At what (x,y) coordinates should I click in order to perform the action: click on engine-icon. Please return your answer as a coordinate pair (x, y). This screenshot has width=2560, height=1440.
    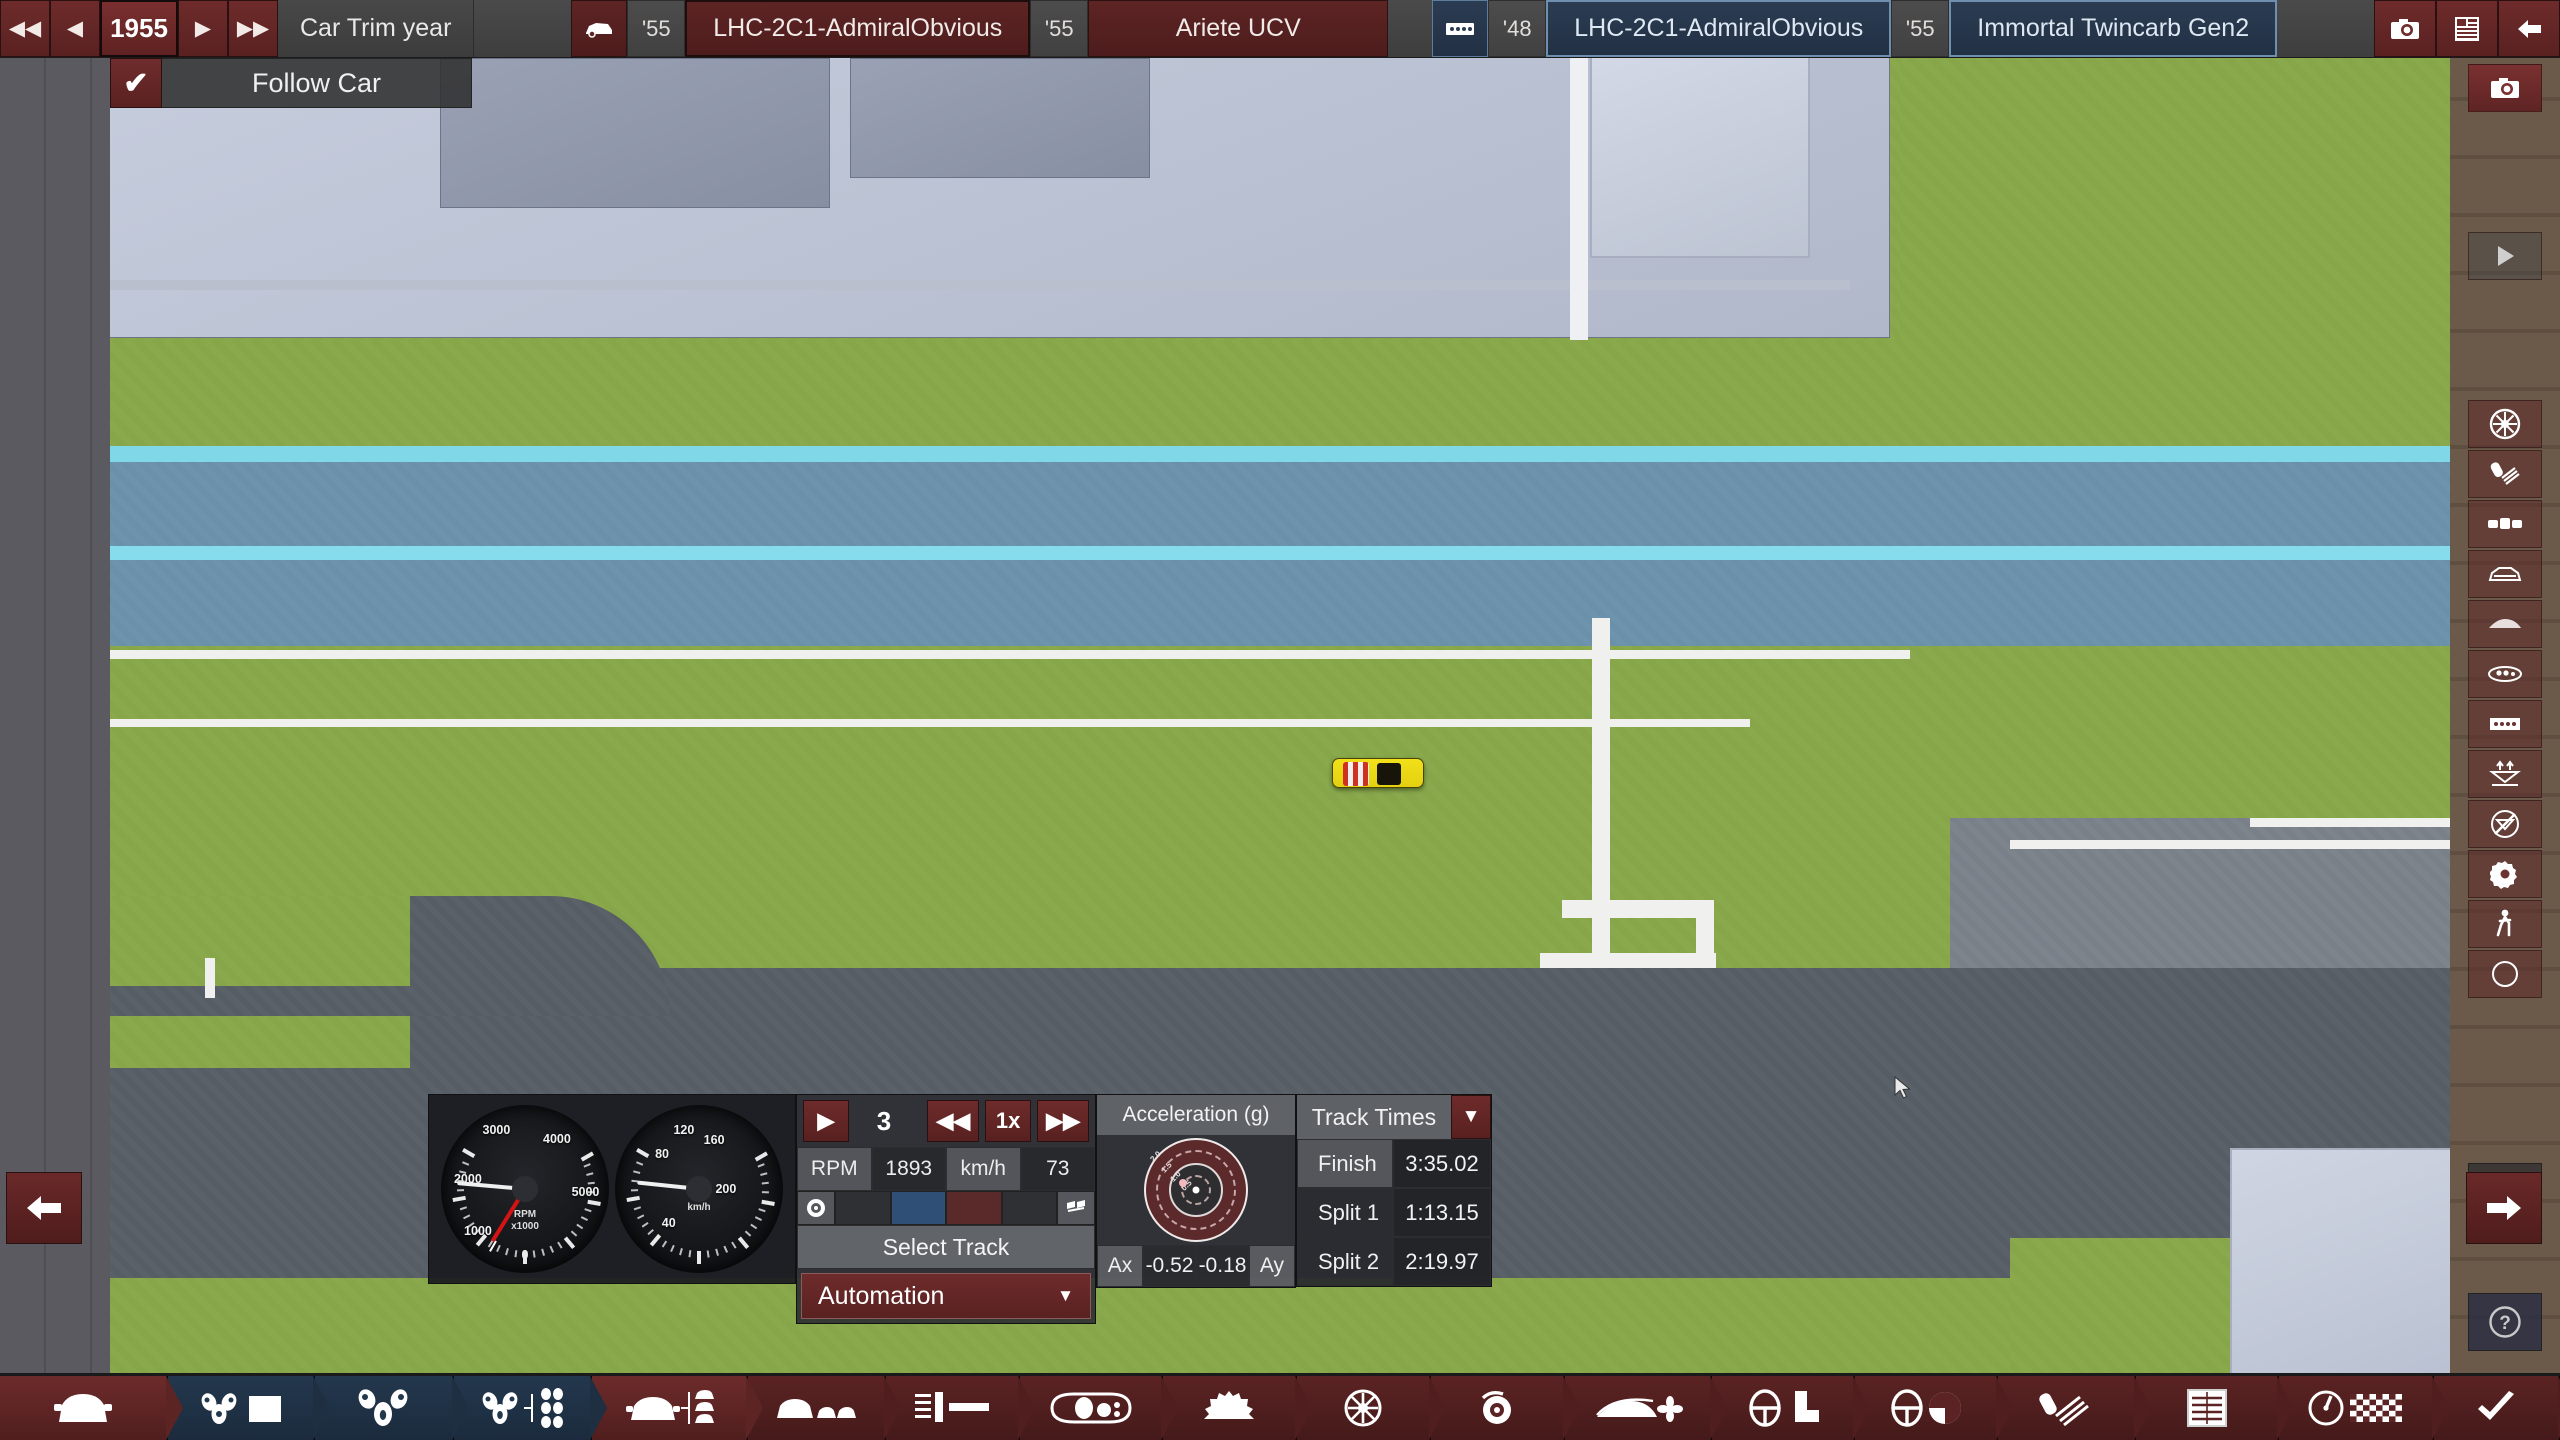
    Looking at the image, I should click on (1460, 28).